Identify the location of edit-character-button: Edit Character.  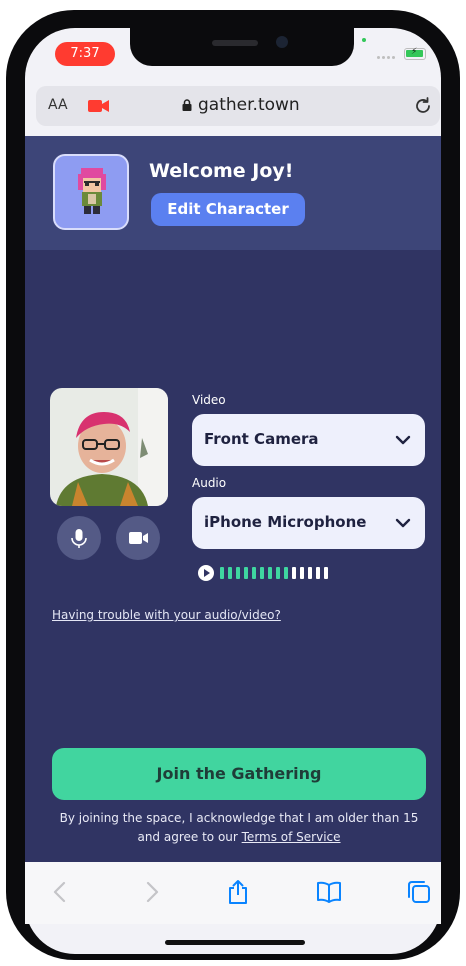
(228, 209).